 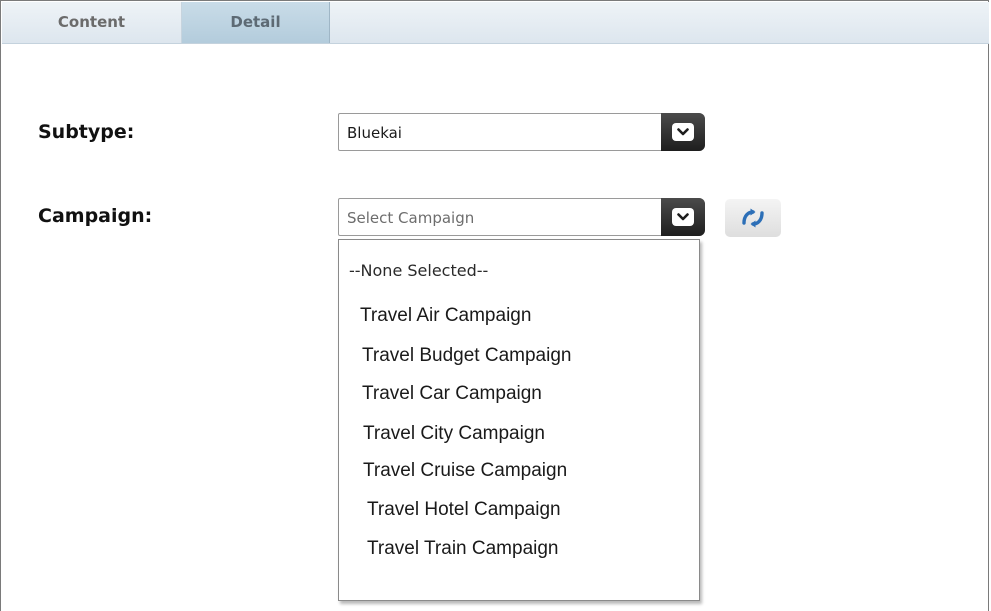 What do you see at coordinates (465, 471) in the screenshot?
I see `dropdown-option: Travel Cruise Campaign` at bounding box center [465, 471].